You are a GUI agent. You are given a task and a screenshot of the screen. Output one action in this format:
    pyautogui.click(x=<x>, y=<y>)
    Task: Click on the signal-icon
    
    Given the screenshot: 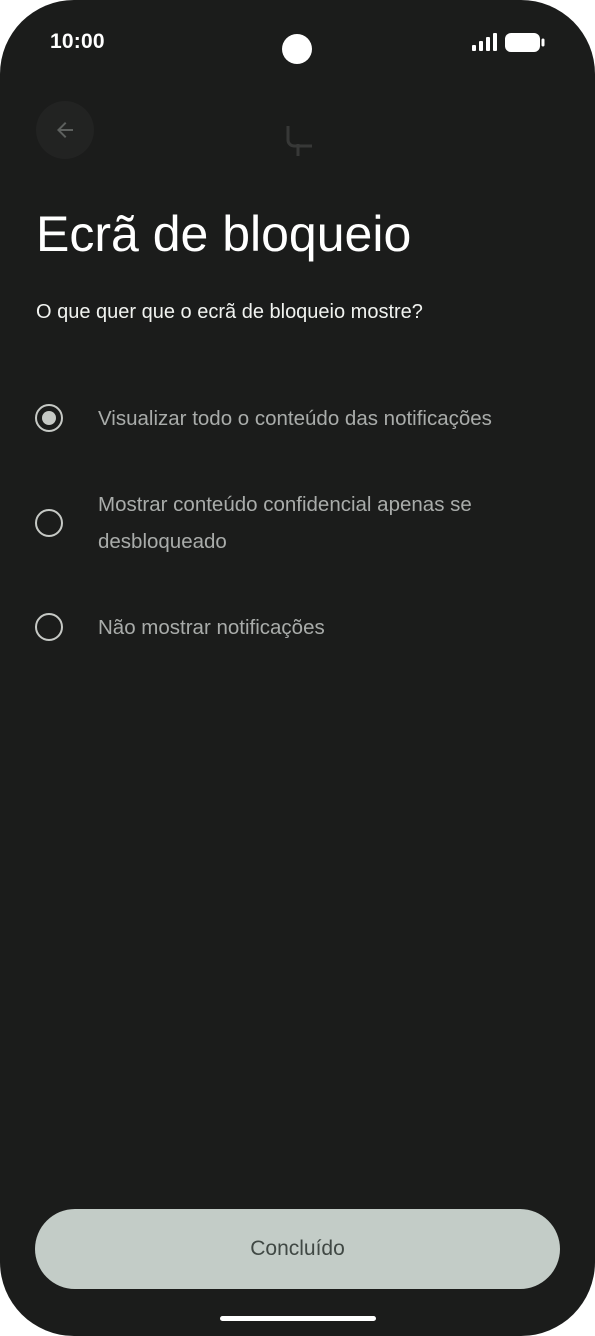 What is the action you would take?
    pyautogui.click(x=484, y=42)
    